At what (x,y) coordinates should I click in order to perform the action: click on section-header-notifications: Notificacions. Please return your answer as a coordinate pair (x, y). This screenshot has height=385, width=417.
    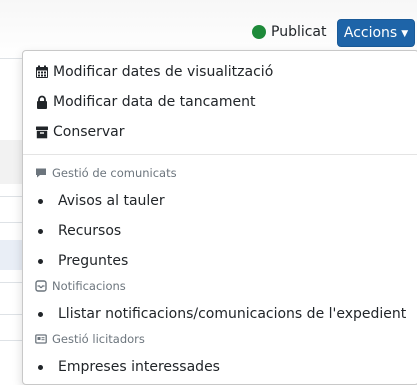
    Looking at the image, I should click on (80, 286).